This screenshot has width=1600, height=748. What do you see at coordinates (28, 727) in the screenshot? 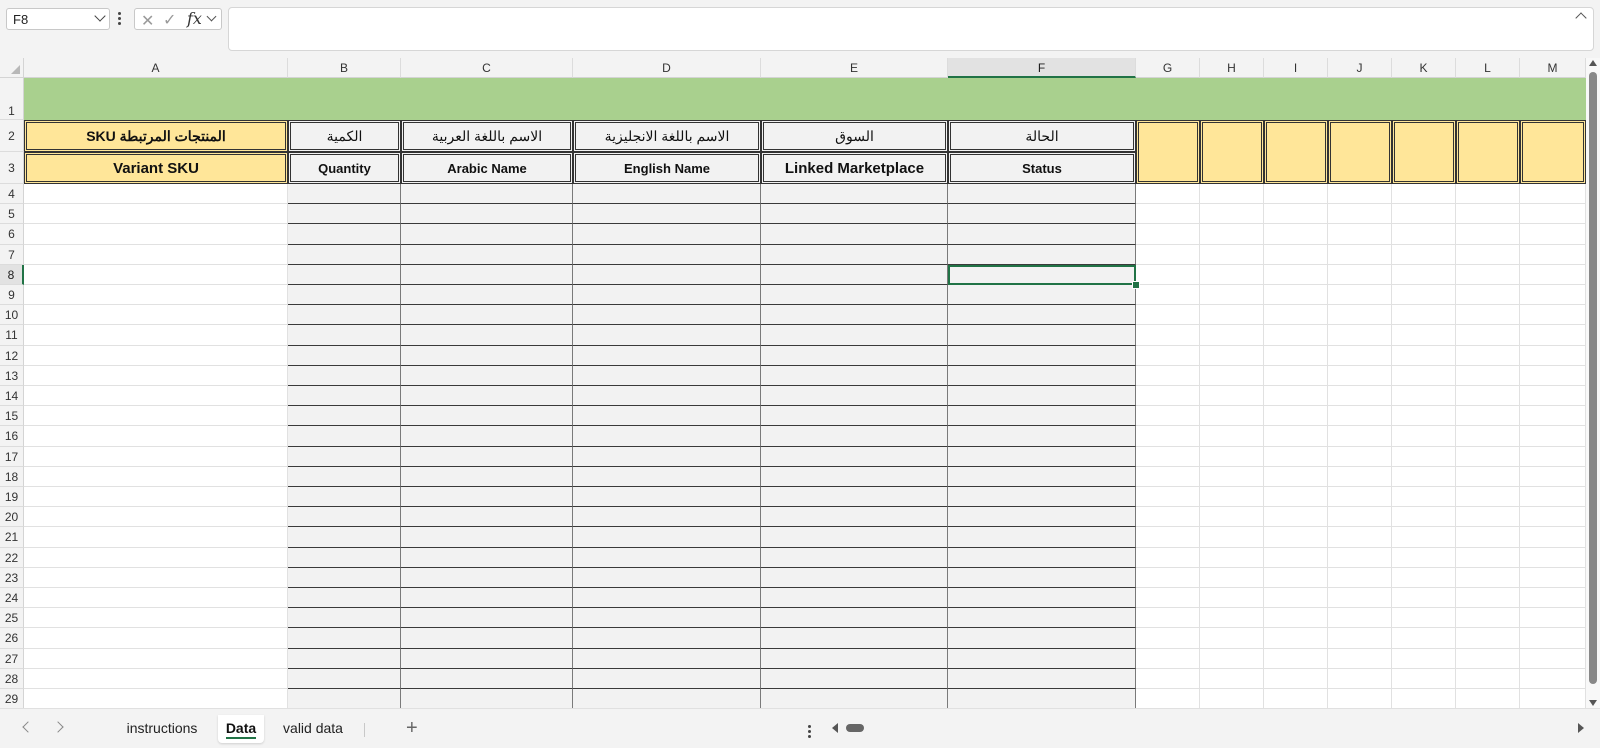
I see `previous-sheet-icon` at bounding box center [28, 727].